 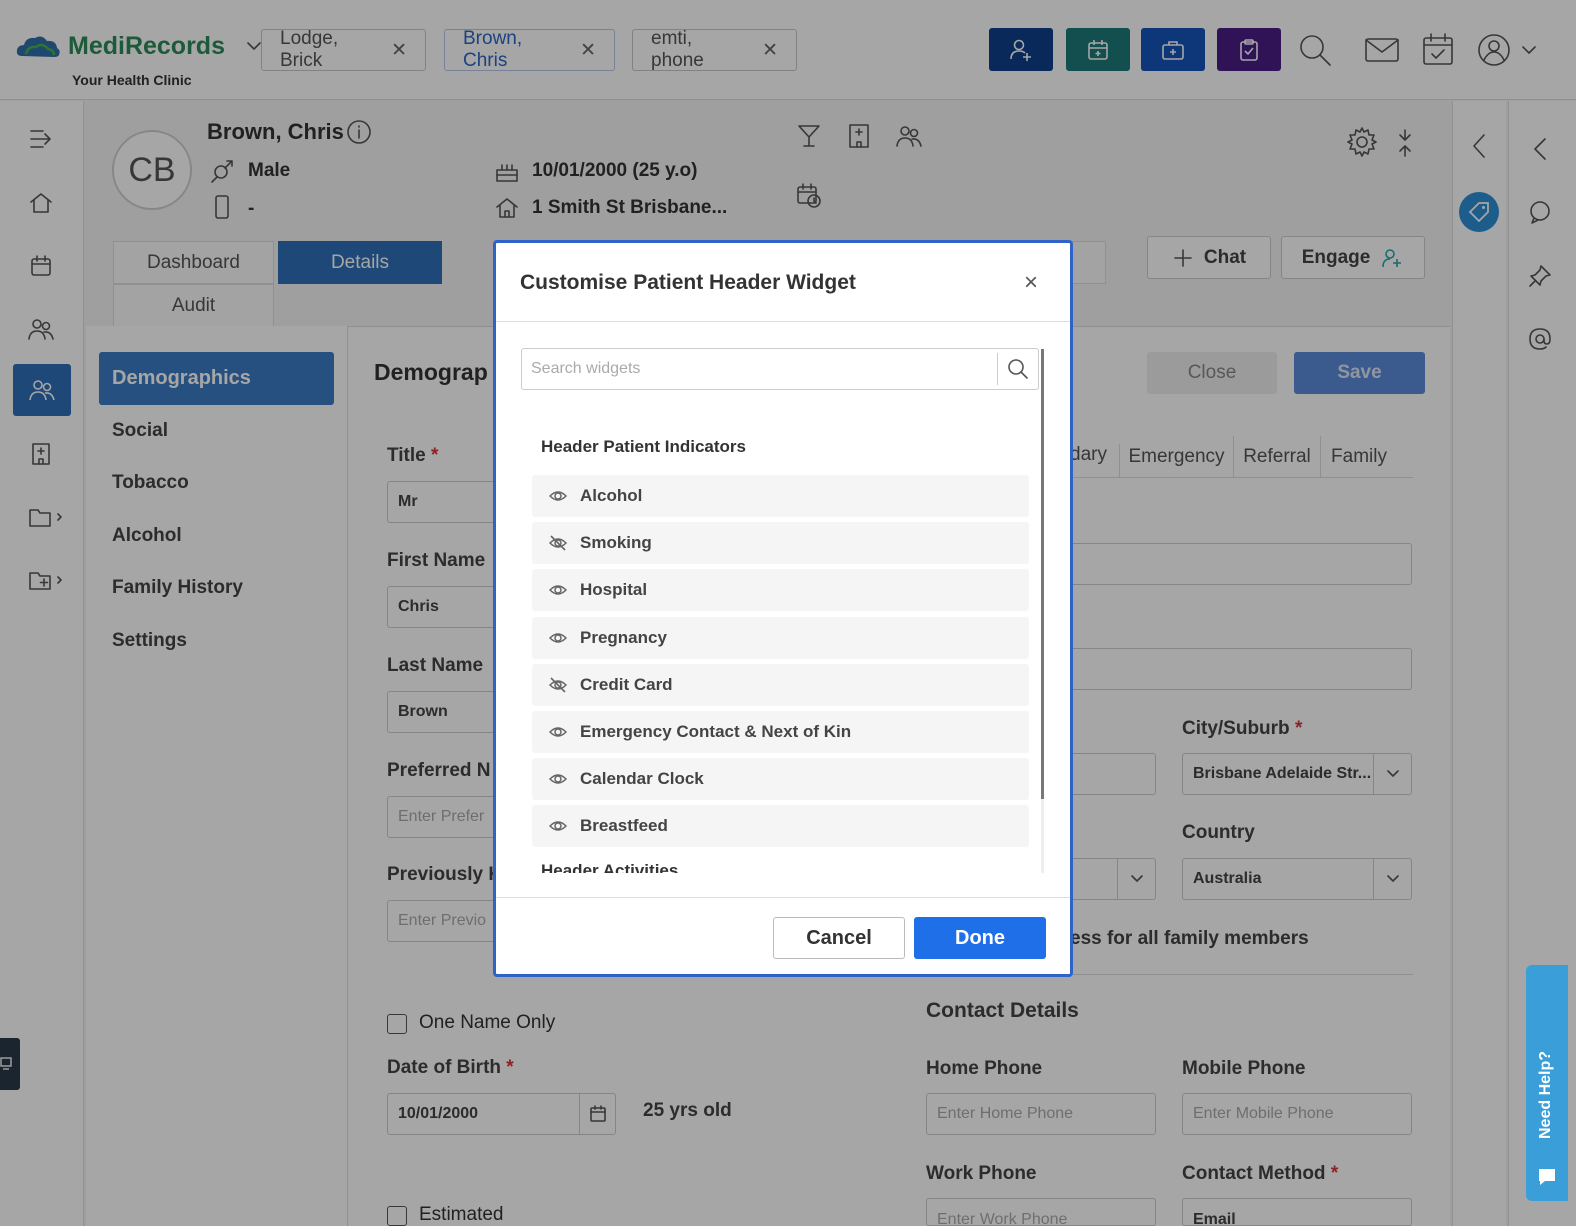 I want to click on search-placeholder: Search widgets, so click(x=586, y=368).